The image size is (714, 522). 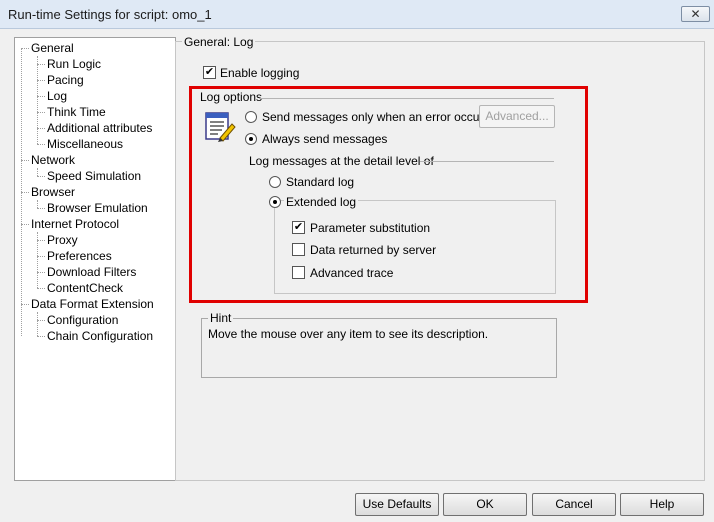 I want to click on tree-item-network: Network, so click(x=53, y=160).